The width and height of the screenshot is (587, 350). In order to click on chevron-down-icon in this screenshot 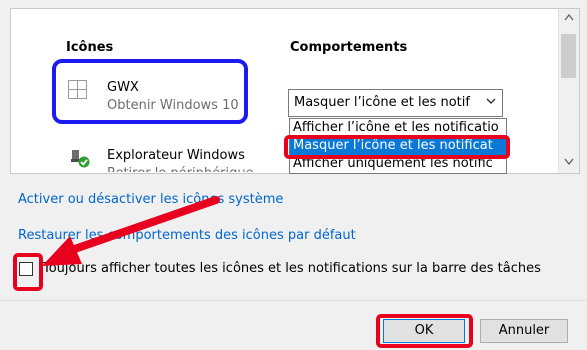, I will do `click(491, 101)`.